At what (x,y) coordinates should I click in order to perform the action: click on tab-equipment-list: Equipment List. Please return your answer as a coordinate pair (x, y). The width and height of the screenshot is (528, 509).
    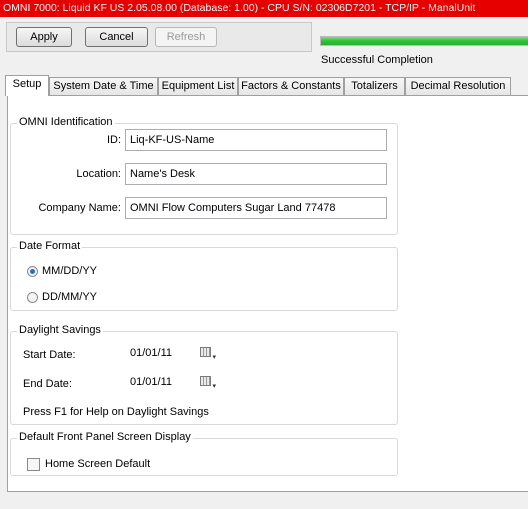
    Looking at the image, I should click on (198, 86).